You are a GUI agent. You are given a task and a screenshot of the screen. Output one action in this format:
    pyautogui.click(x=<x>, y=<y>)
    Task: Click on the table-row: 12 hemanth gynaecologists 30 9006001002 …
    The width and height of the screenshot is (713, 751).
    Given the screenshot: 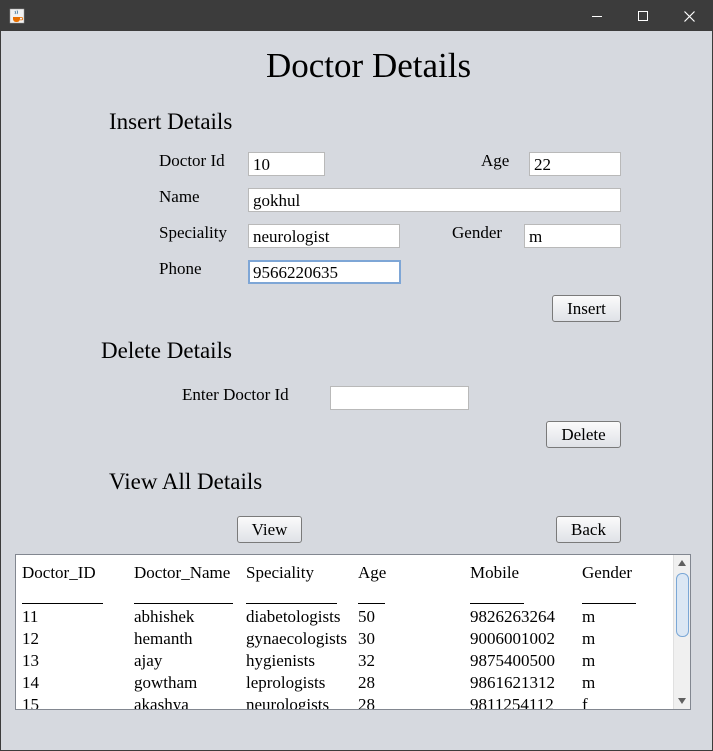 What is the action you would take?
    pyautogui.click(x=346, y=640)
    